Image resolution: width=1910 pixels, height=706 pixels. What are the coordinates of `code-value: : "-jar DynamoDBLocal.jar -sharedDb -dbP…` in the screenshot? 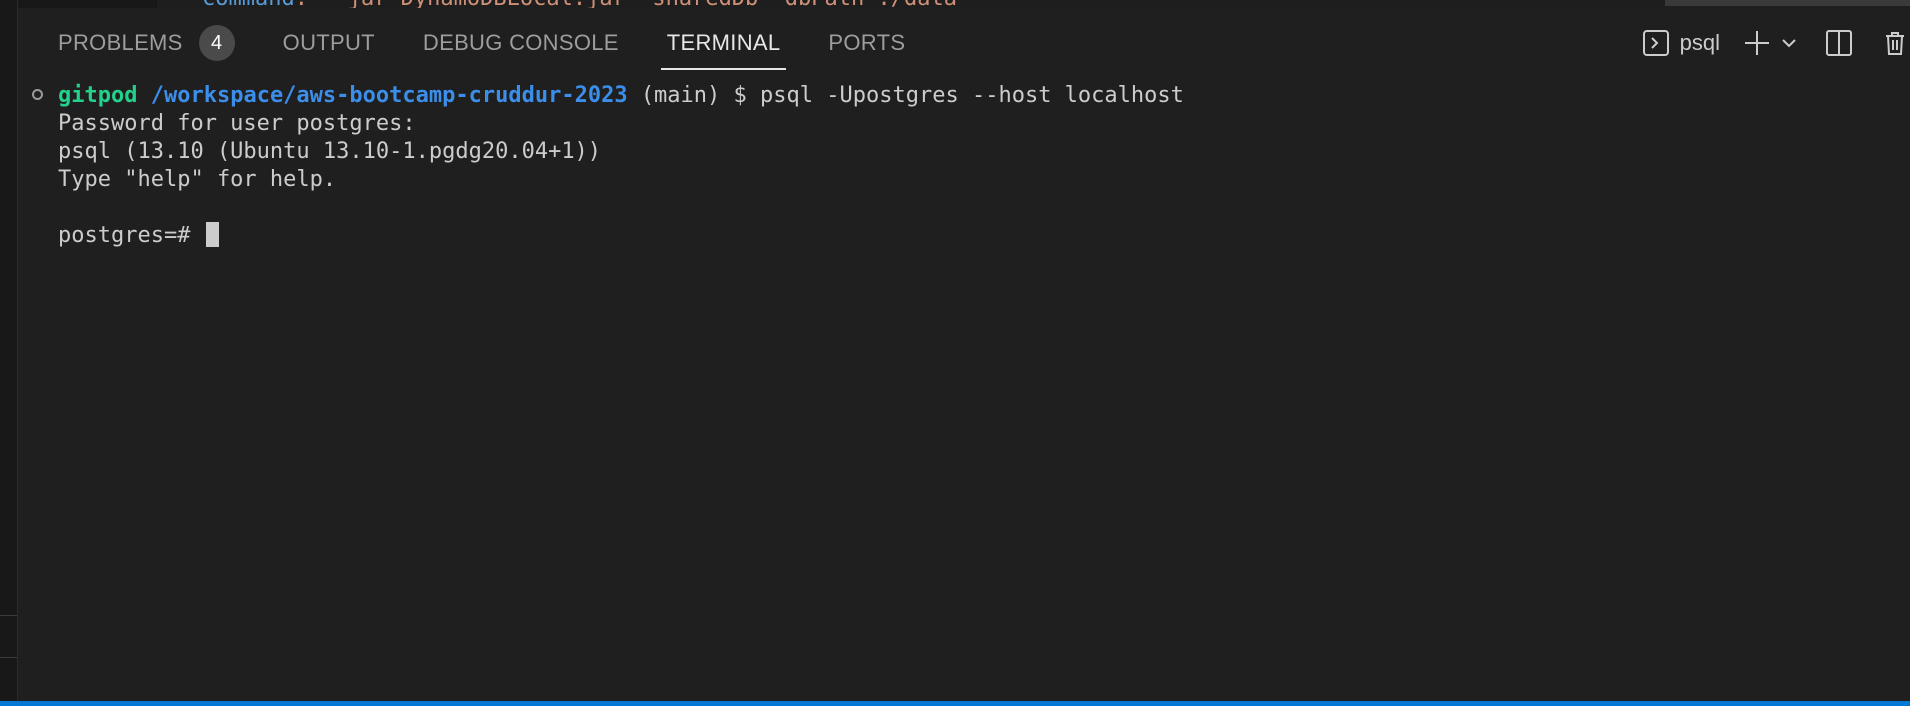 It's located at (633, 4).